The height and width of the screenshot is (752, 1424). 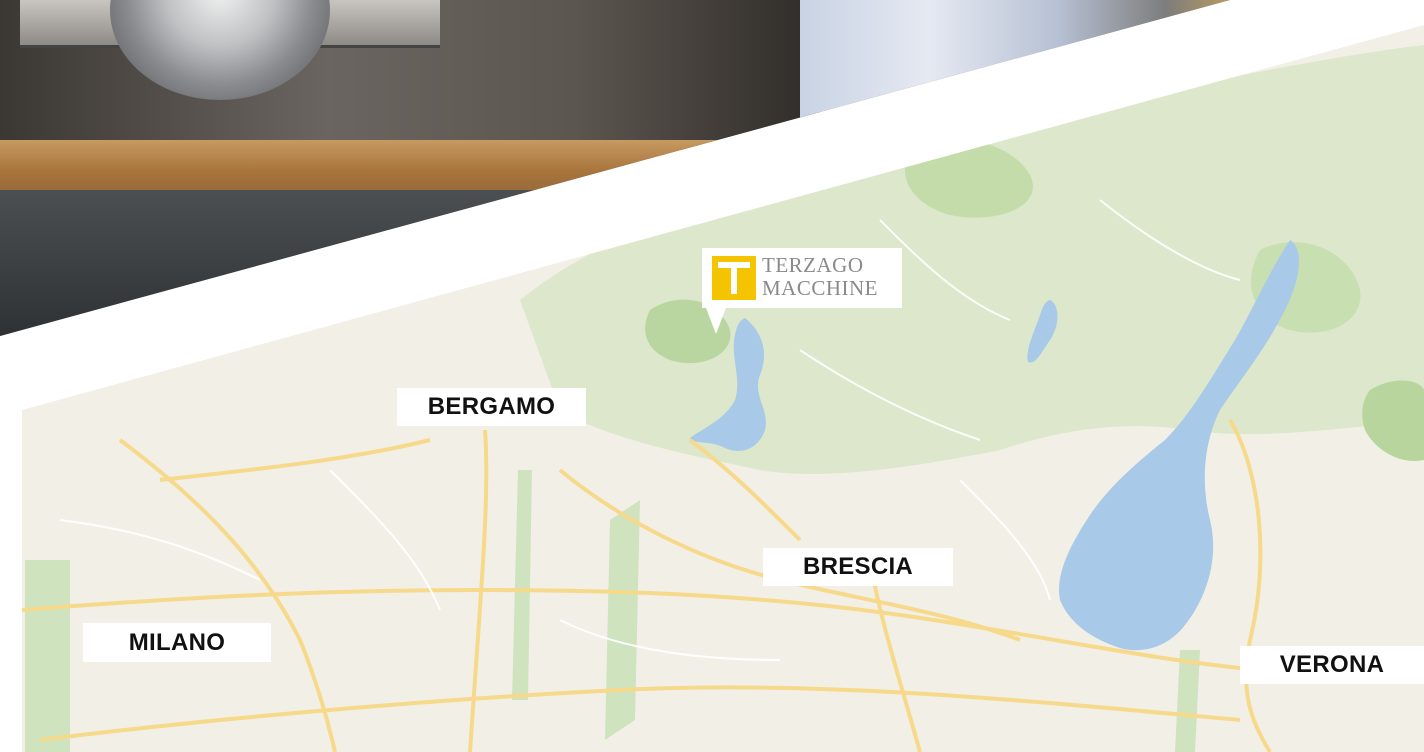 I want to click on city-label-verona: VERONA, so click(x=1332, y=665).